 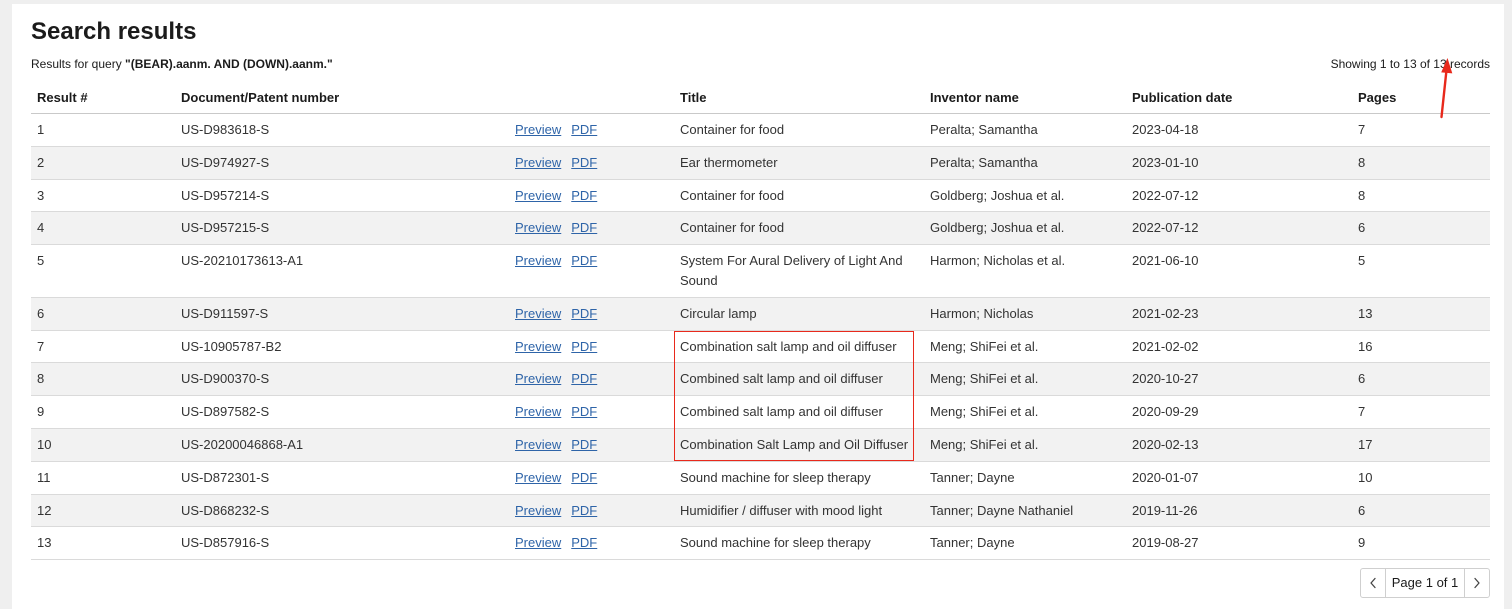 I want to click on publication-date: 2019-11-26, so click(x=1239, y=511).